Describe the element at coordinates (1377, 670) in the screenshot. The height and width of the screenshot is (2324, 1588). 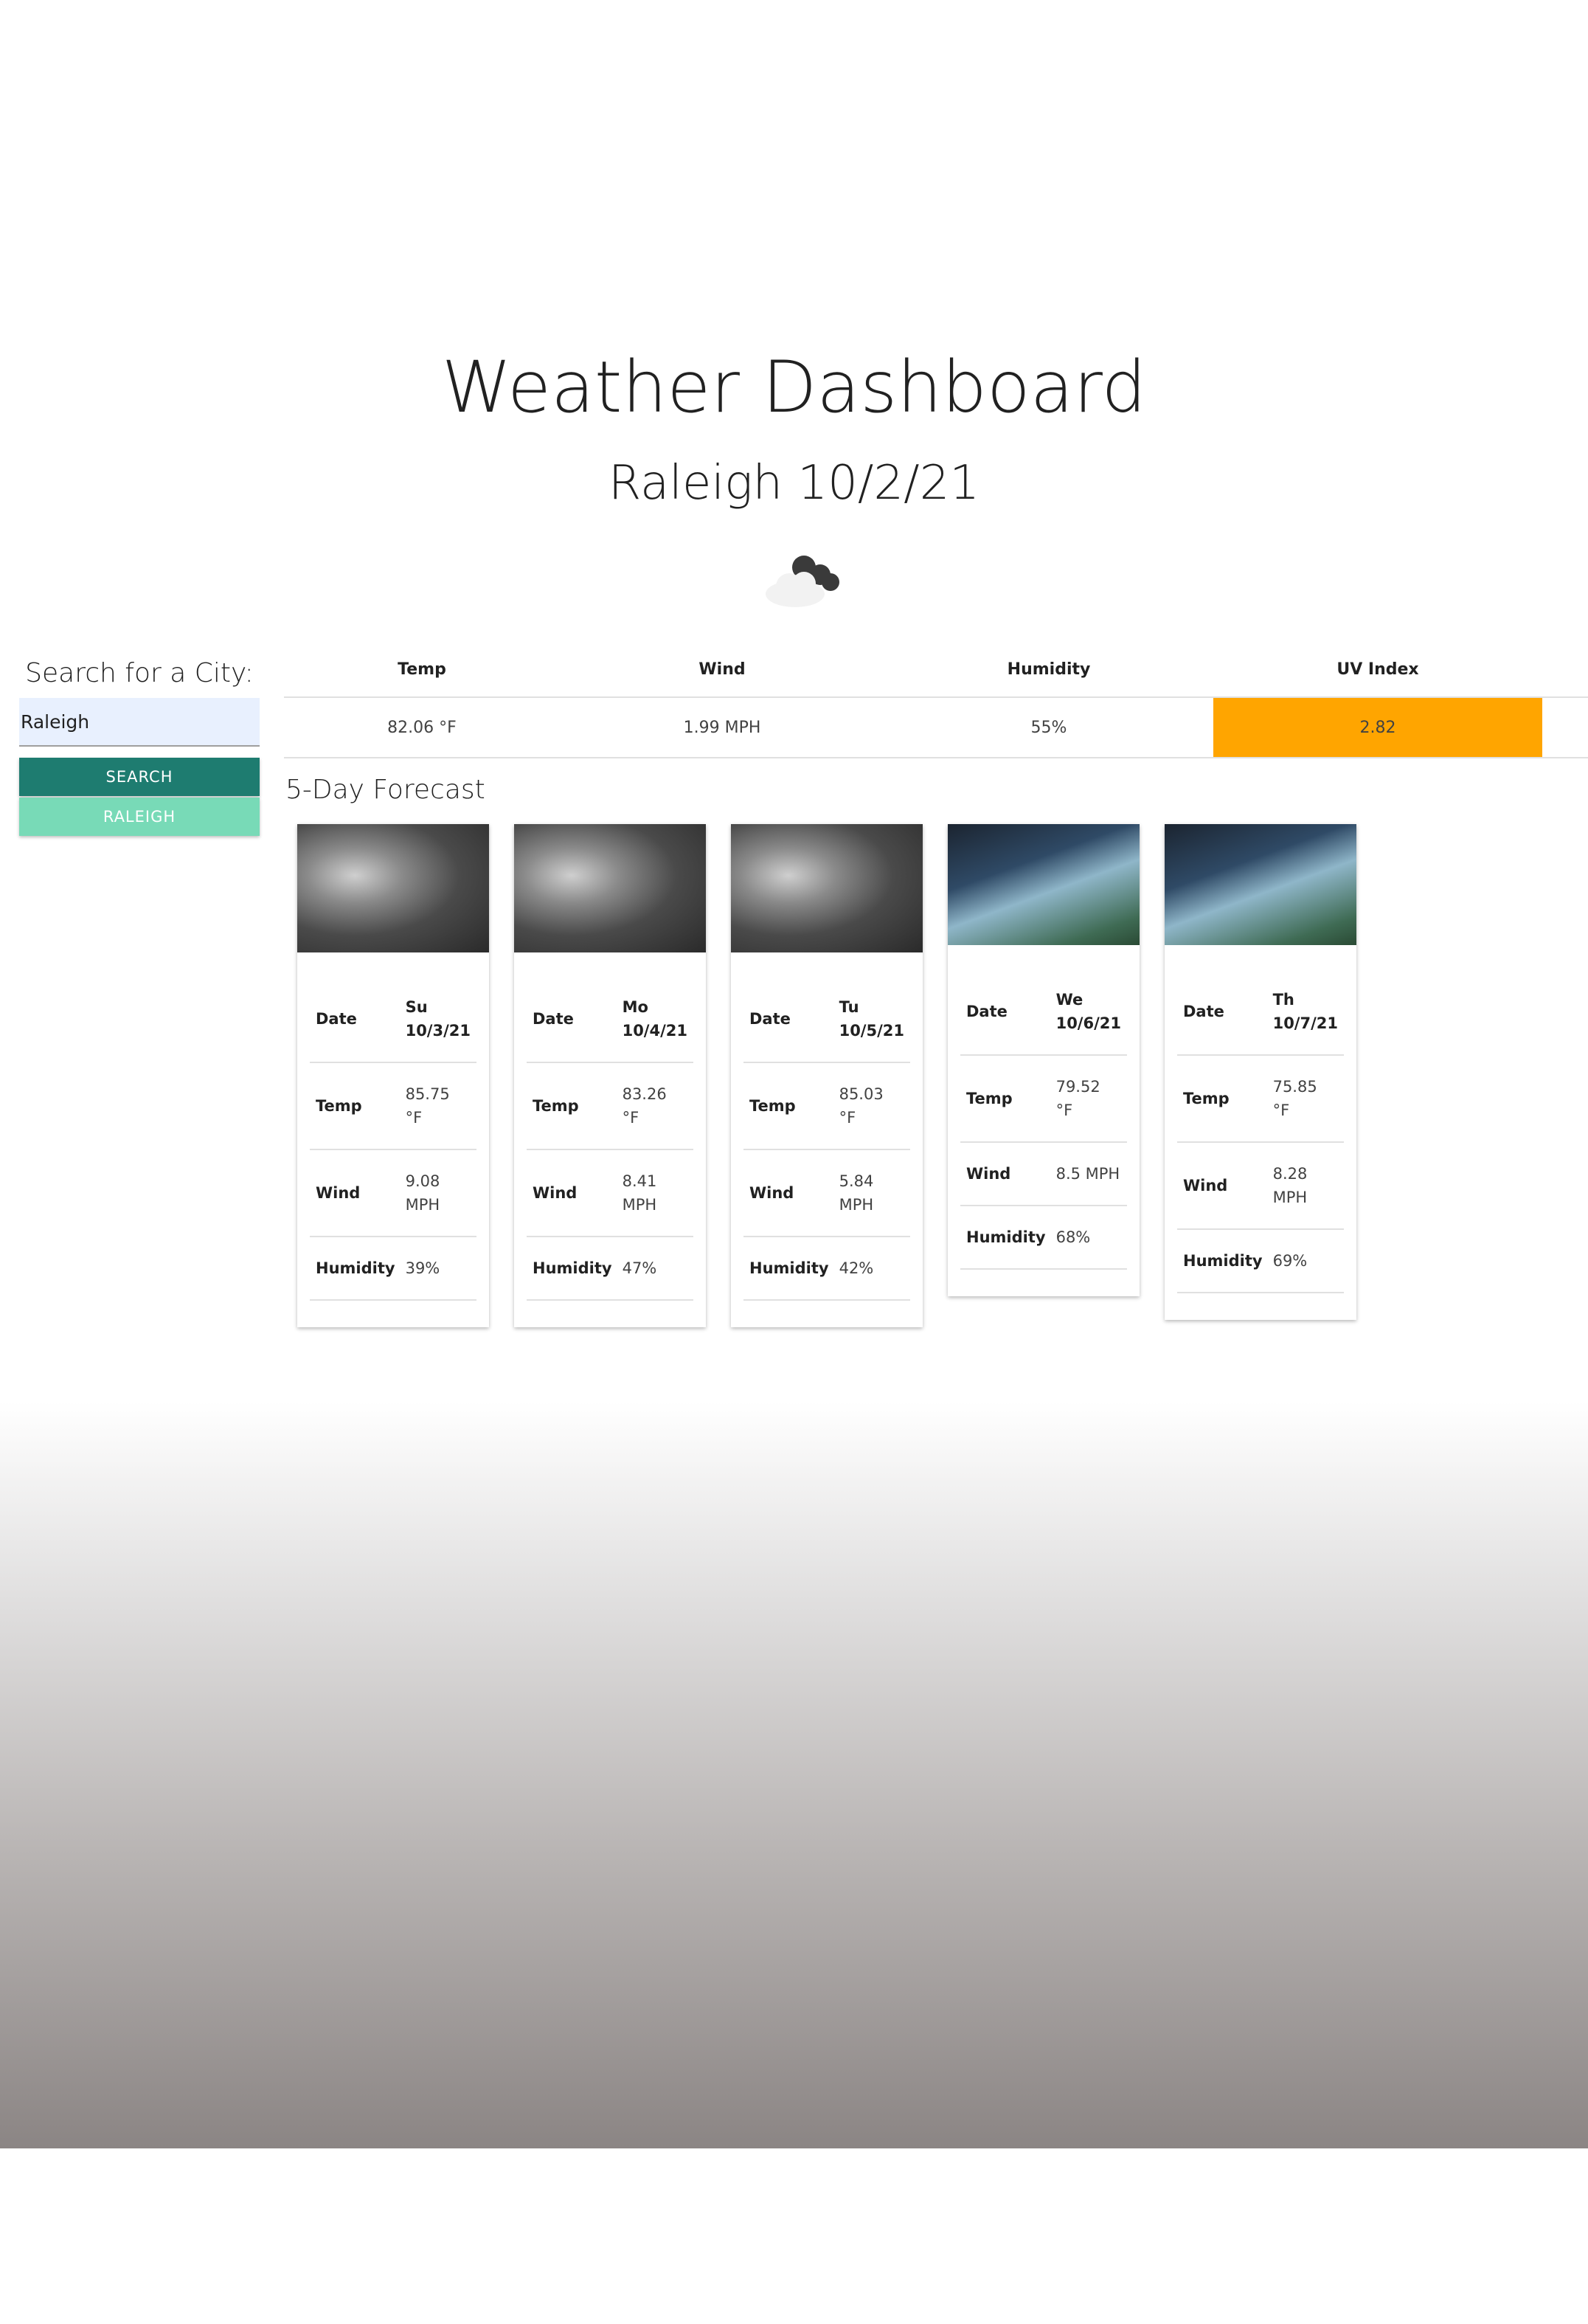
I see `uv-index-header: UV Index` at that location.